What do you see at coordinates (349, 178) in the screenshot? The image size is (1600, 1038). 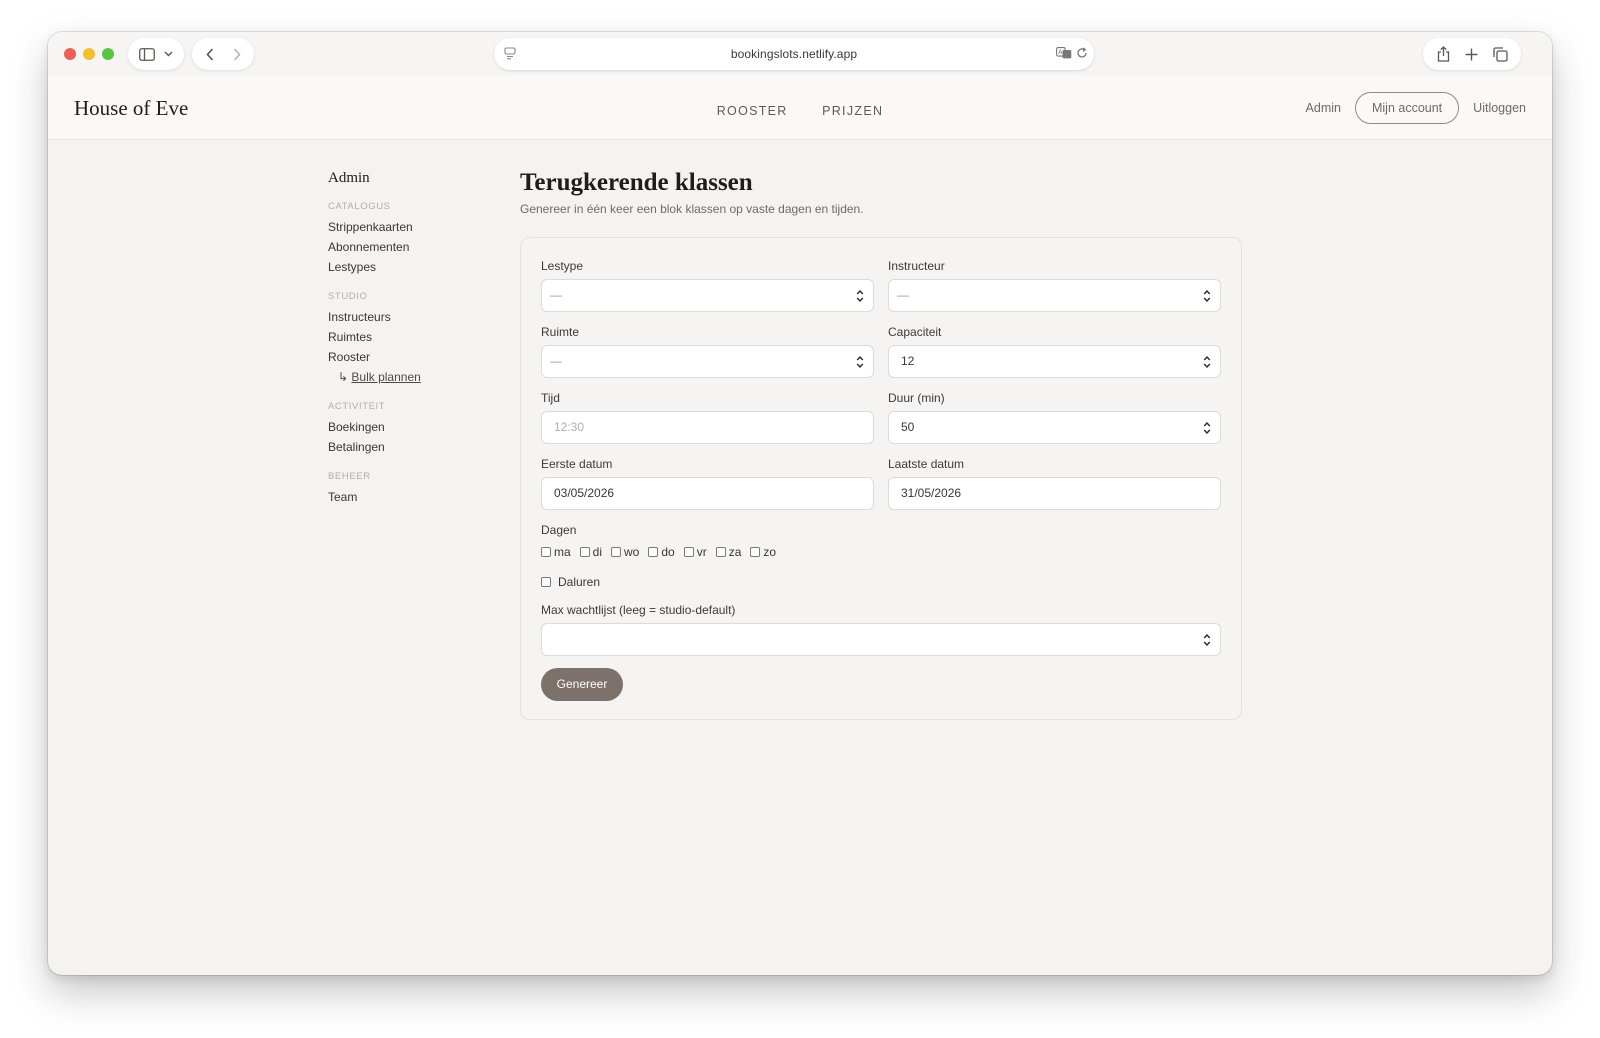 I see `sidebar-title: Admin` at bounding box center [349, 178].